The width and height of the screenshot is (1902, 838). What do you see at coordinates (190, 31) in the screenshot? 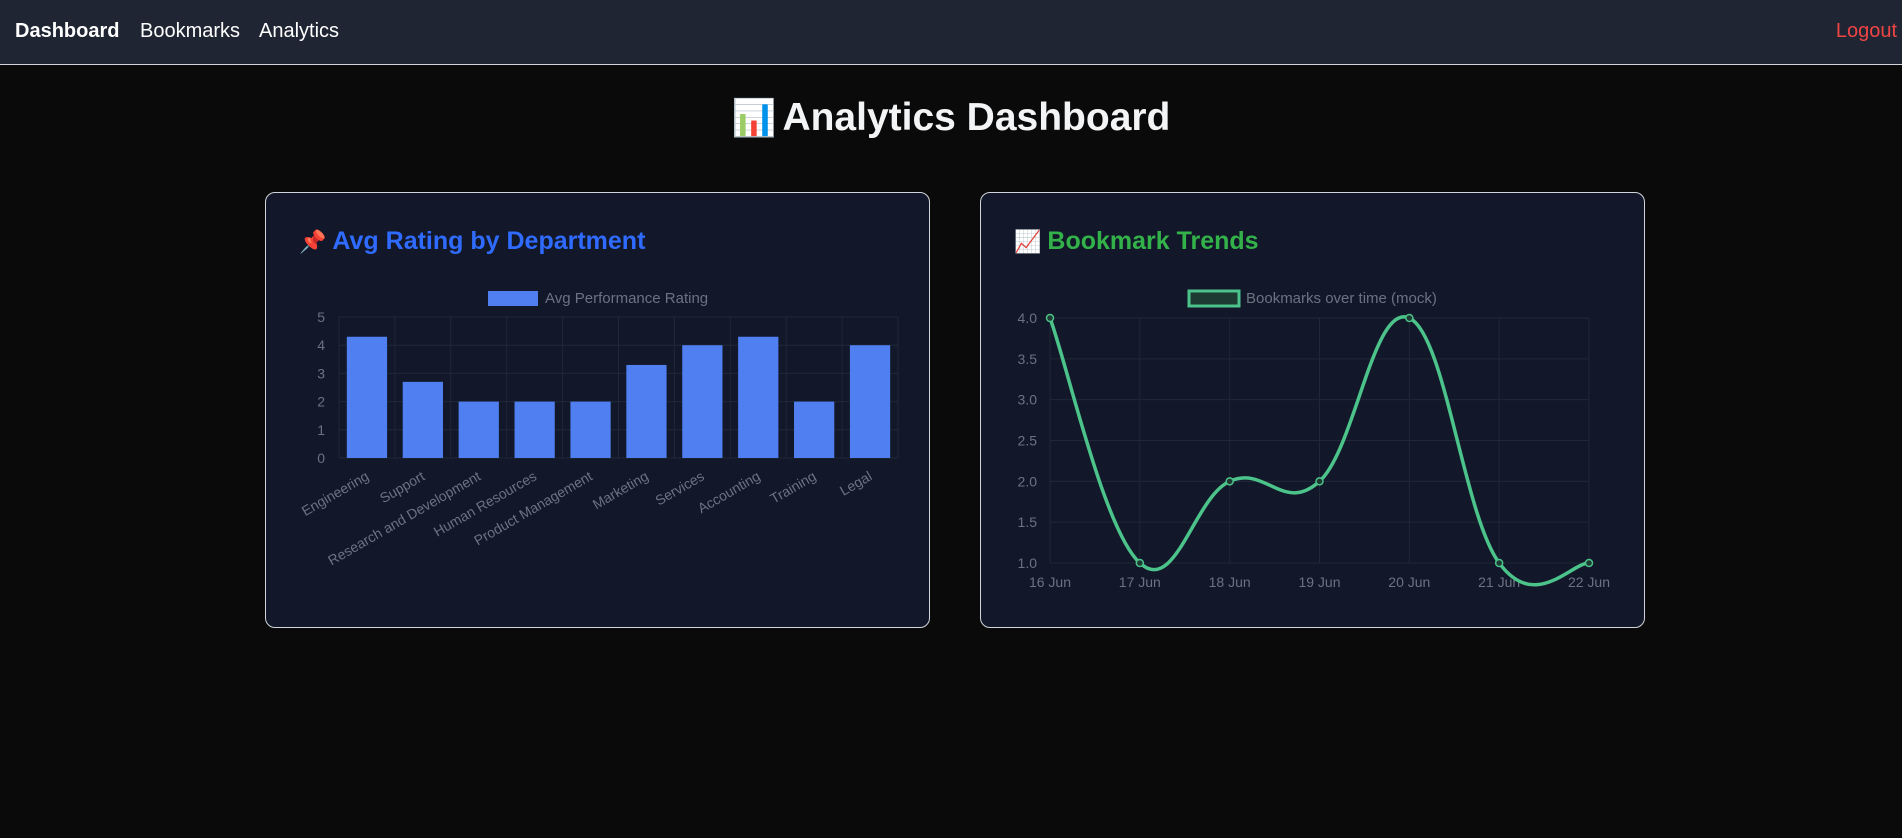
I see `nav-bookmarks-link: Bookmarks` at bounding box center [190, 31].